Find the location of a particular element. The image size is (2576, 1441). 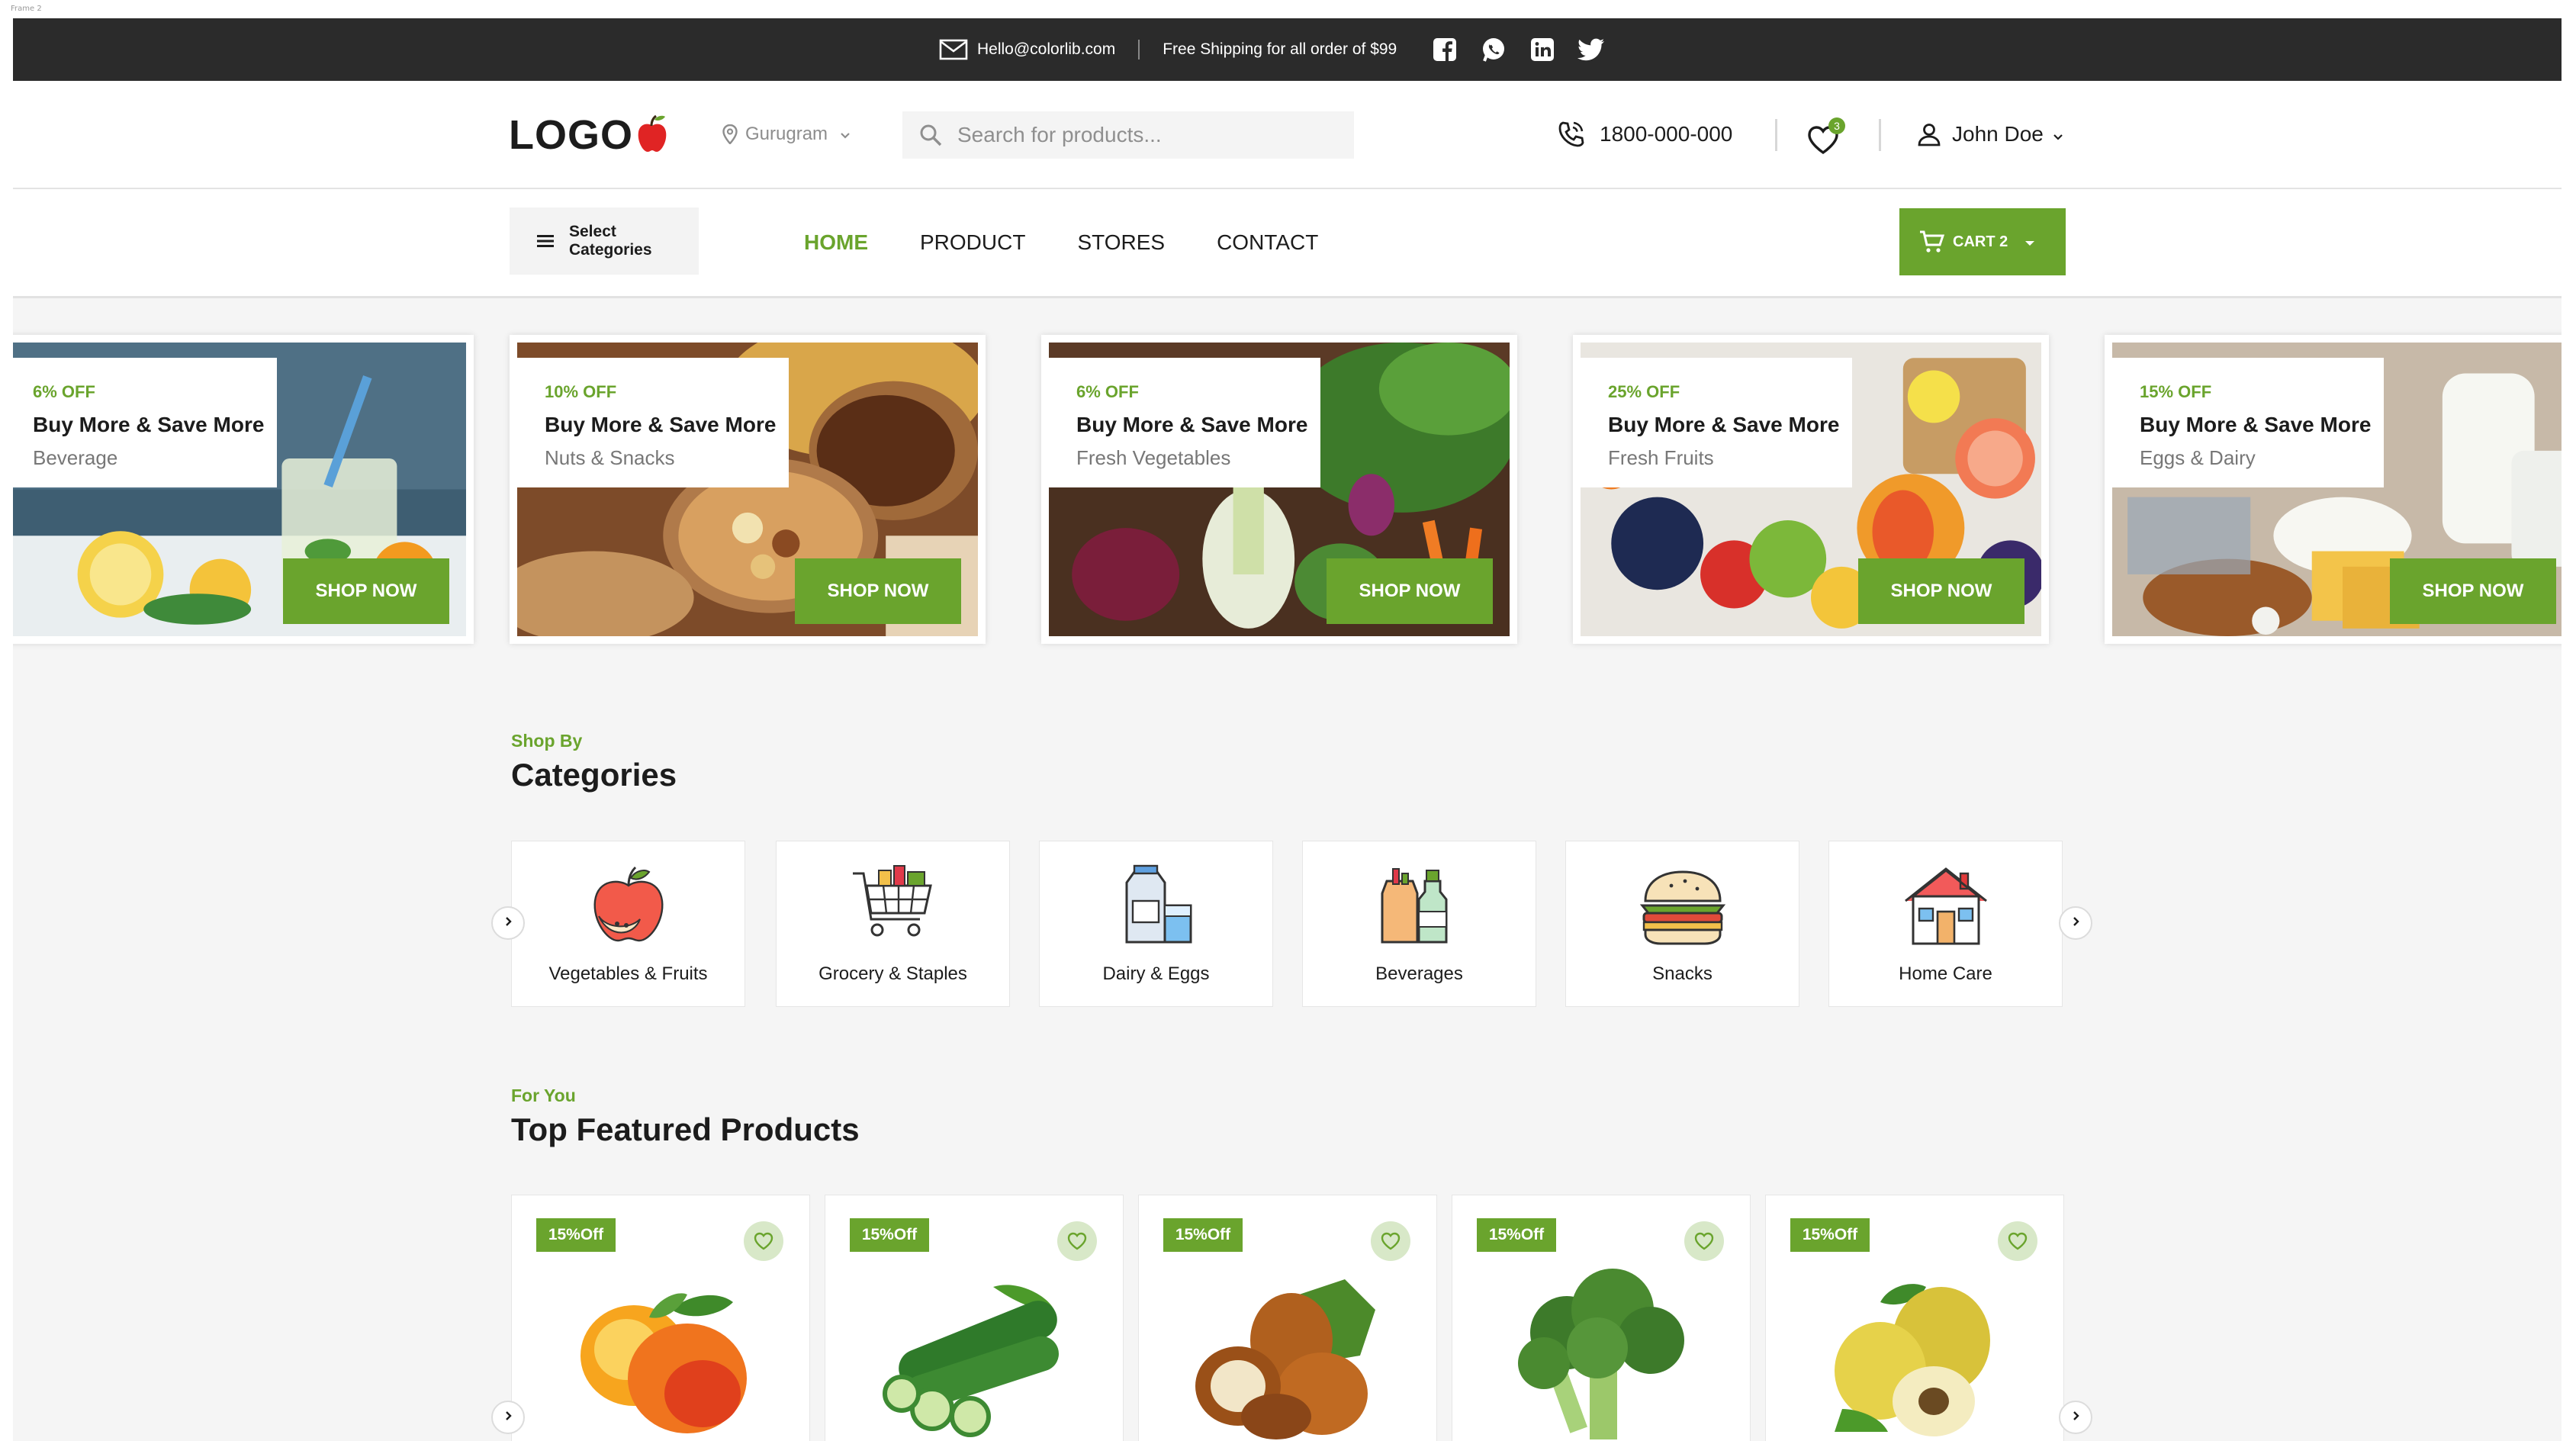

location-selector: Gurugram is located at coordinates (787, 134).